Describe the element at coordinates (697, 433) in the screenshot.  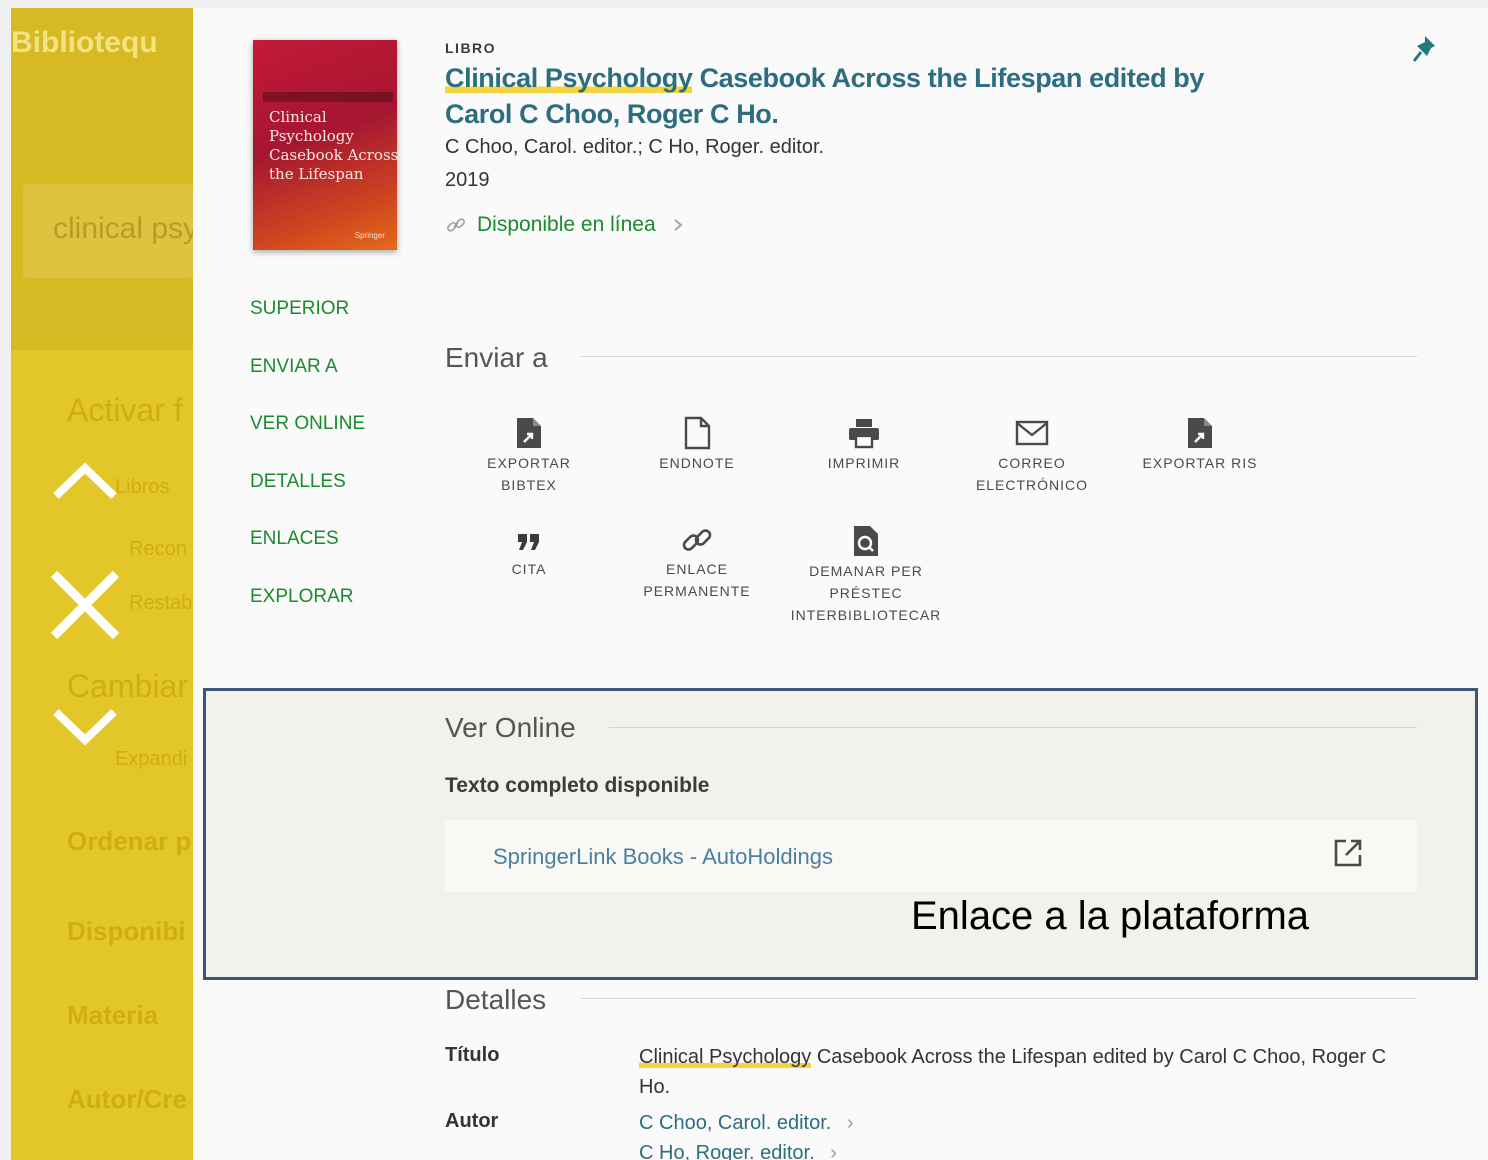
I see `file-icon` at that location.